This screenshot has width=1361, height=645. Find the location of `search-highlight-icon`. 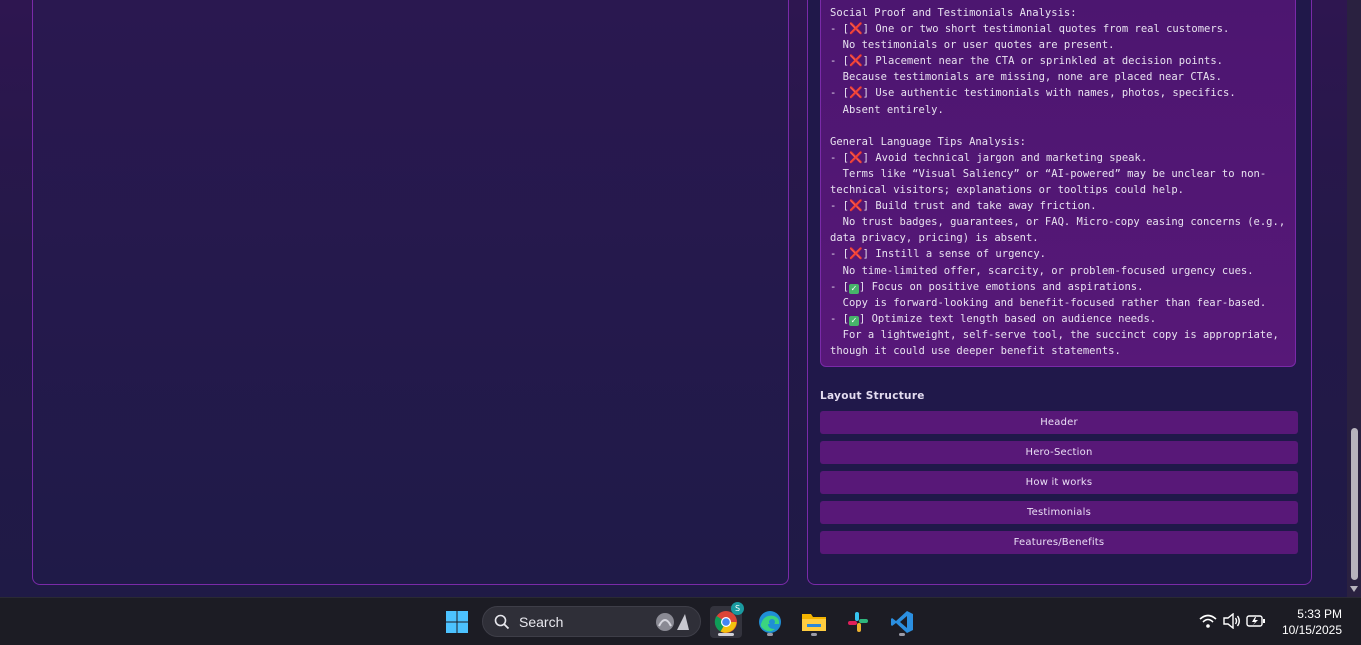

search-highlight-icon is located at coordinates (672, 622).